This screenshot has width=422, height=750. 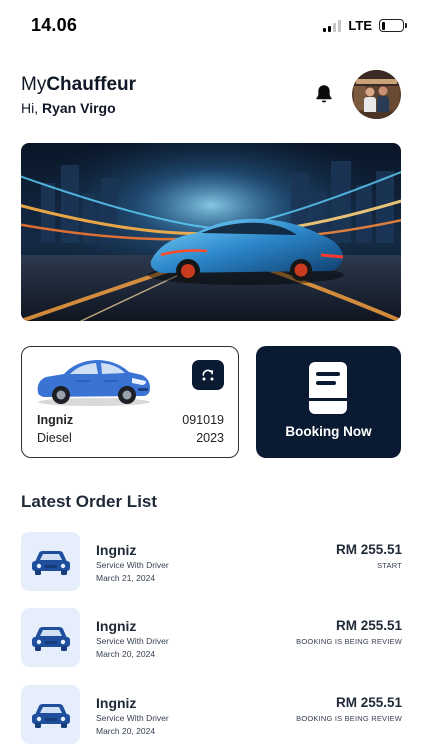 I want to click on greeting-prefix: Hi,, so click(x=31, y=108).